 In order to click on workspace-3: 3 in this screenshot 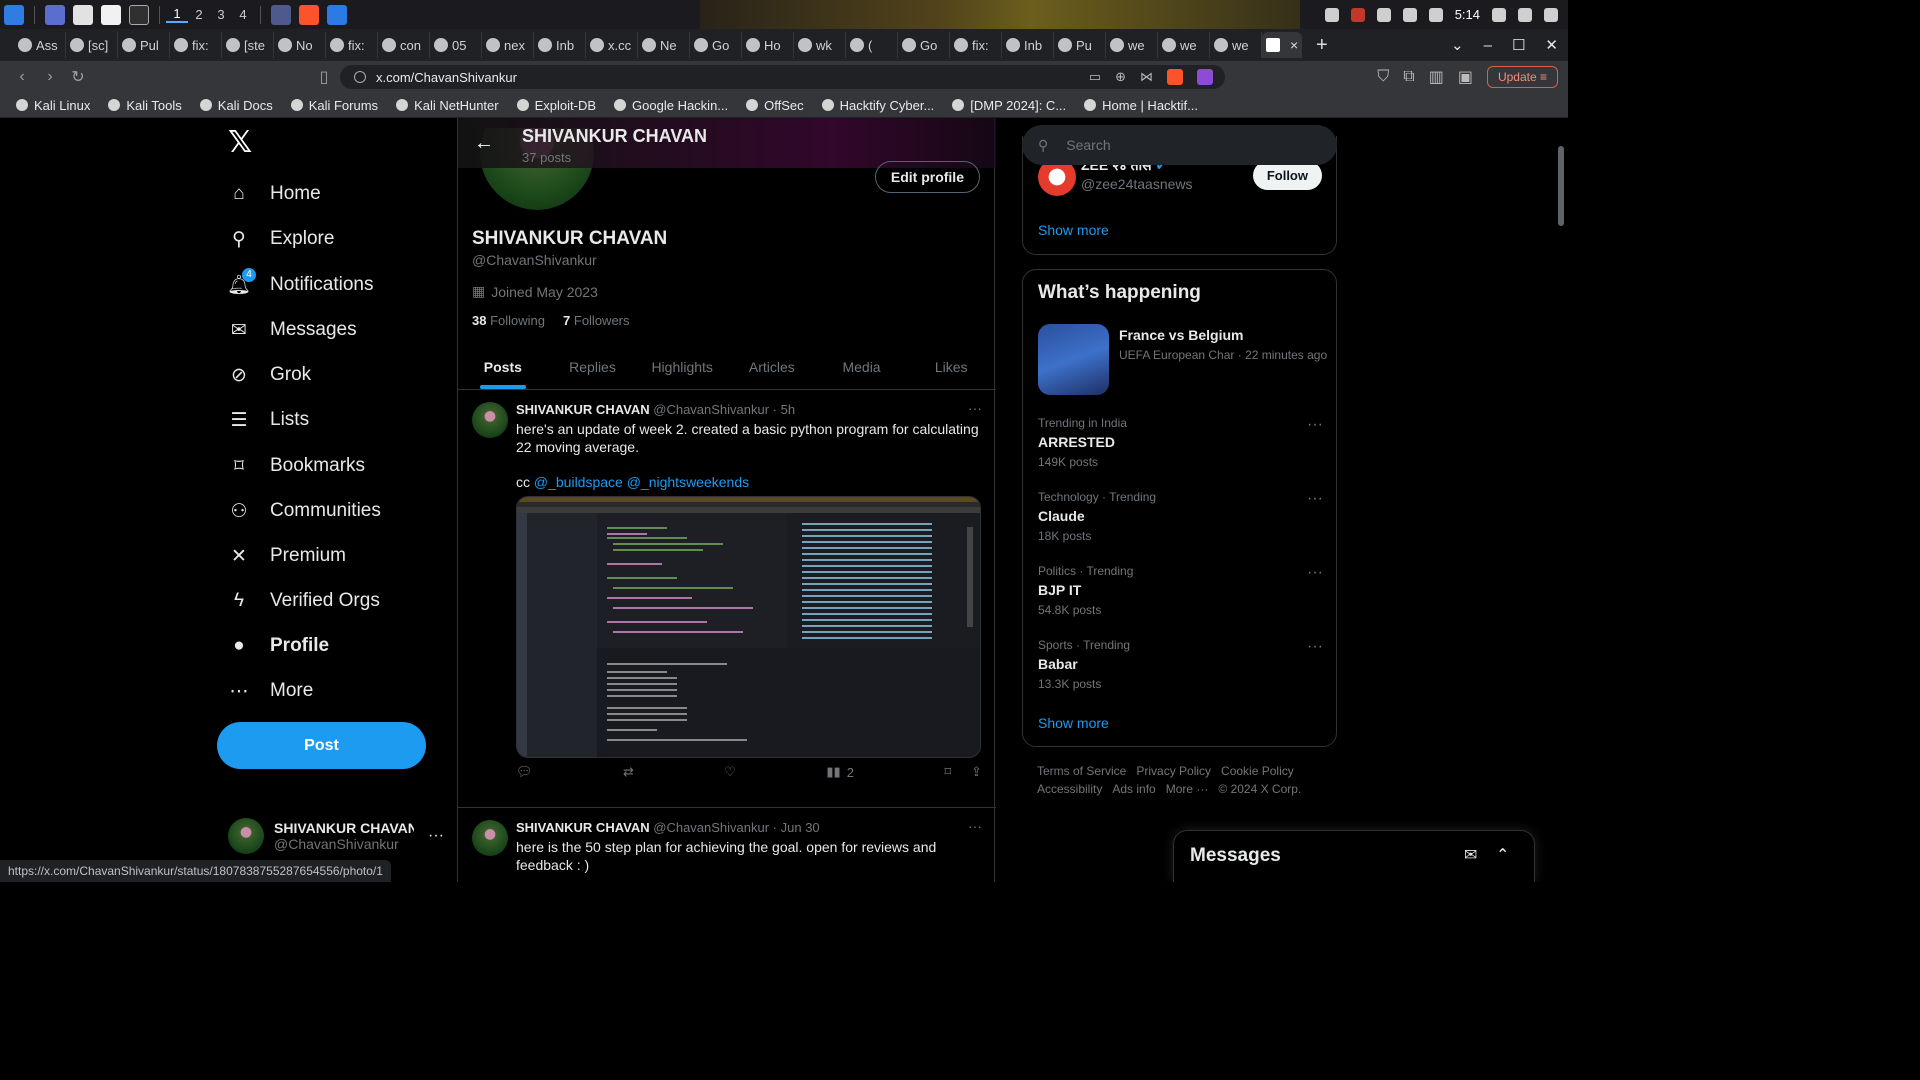, I will do `click(221, 14)`.